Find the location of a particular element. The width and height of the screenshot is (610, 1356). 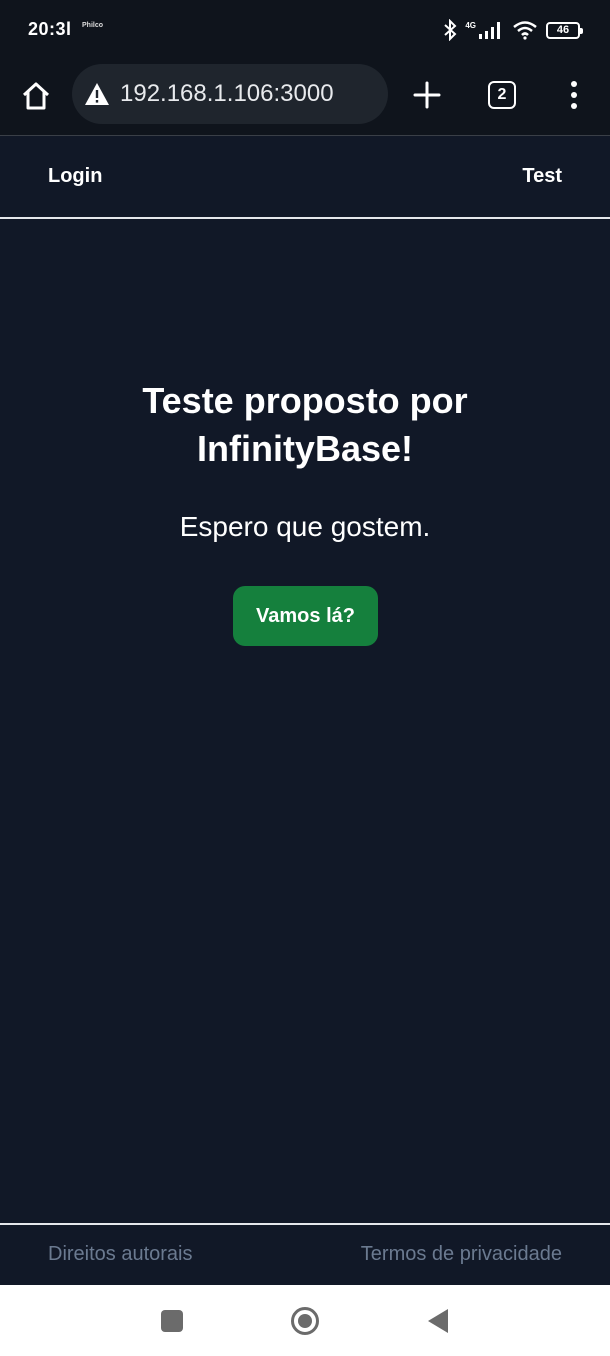

address-bar: 192.168.1.106:3000 is located at coordinates (230, 94).